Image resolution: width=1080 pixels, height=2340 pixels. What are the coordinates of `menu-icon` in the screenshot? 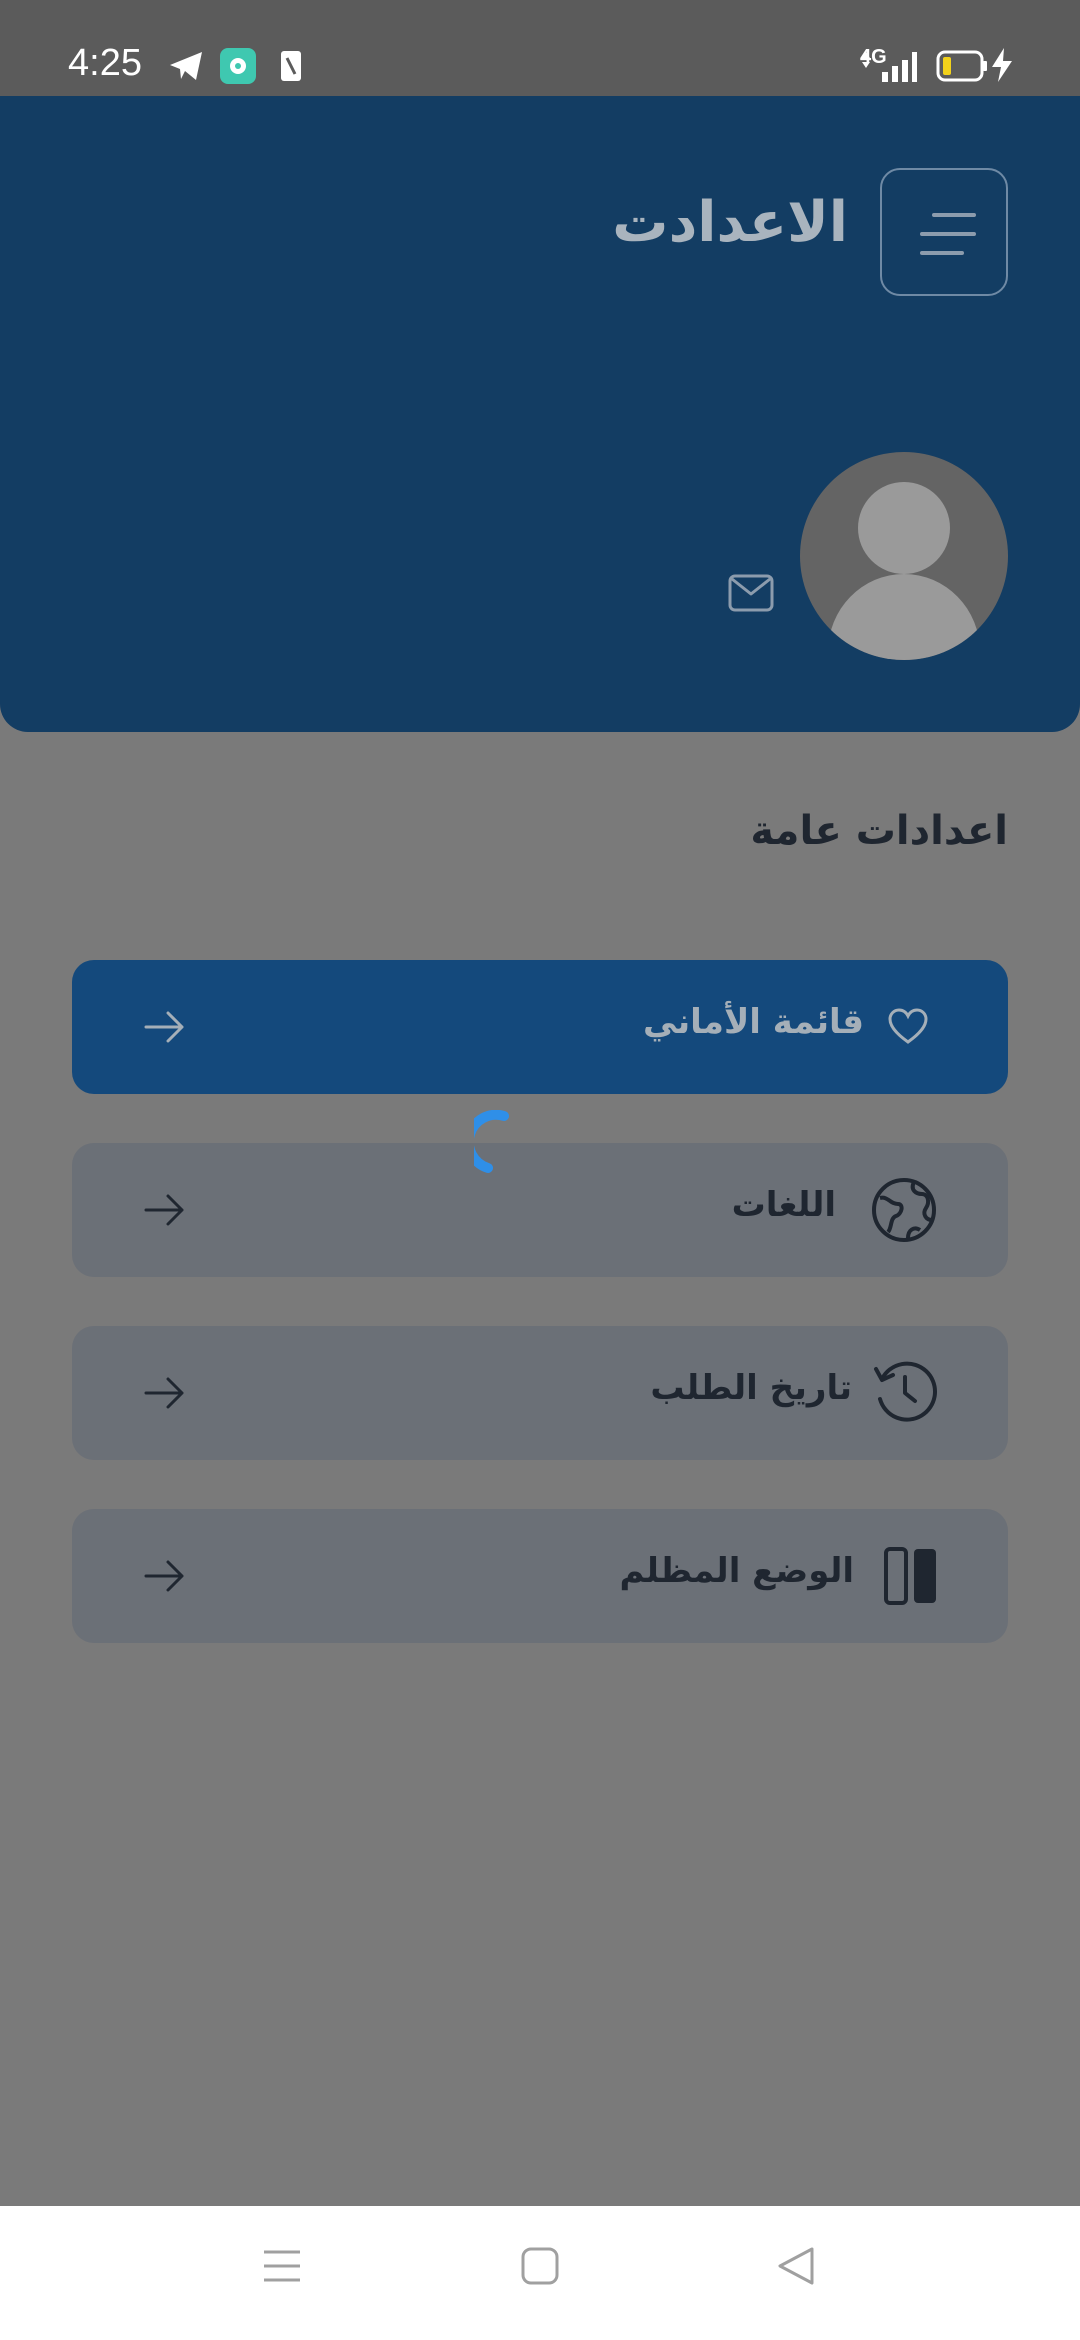 It's located at (948, 234).